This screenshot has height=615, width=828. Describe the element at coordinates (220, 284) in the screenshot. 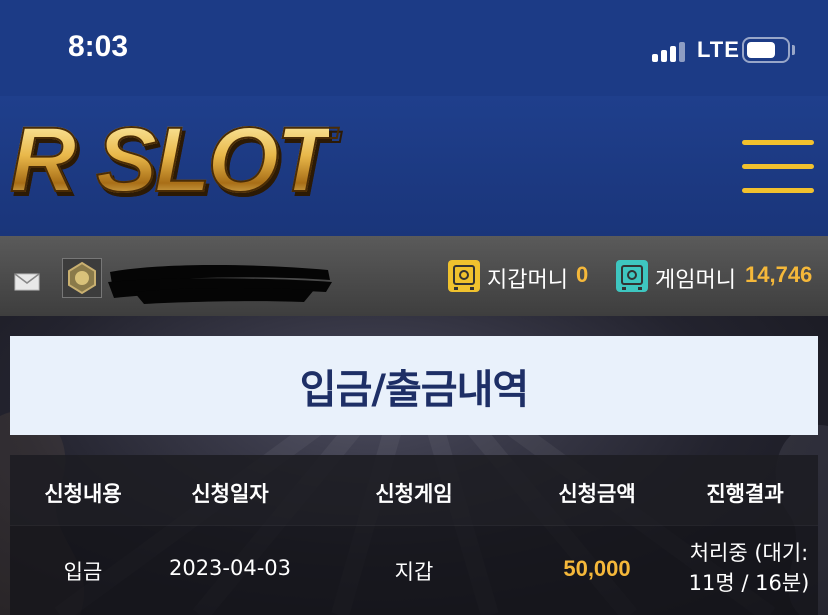

I see `redacted-username` at that location.